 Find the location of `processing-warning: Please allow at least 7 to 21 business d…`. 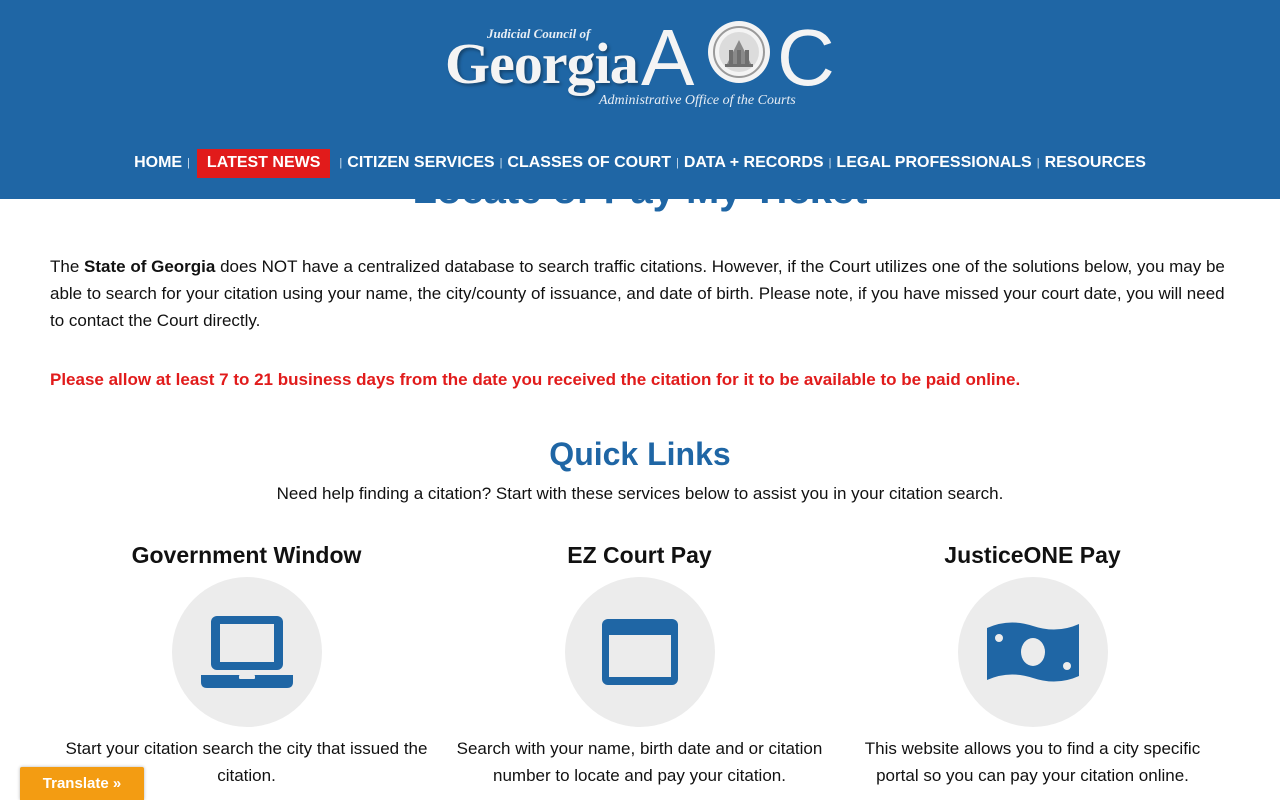

processing-warning: Please allow at least 7 to 21 business d… is located at coordinates (535, 379).